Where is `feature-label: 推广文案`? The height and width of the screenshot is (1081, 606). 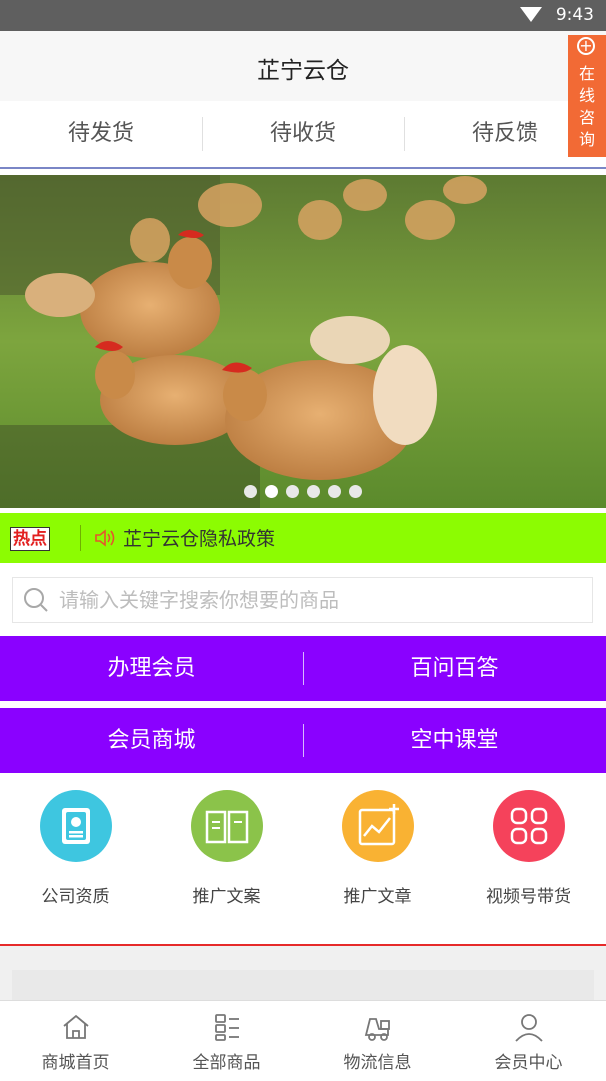
feature-label: 推广文案 is located at coordinates (226, 897).